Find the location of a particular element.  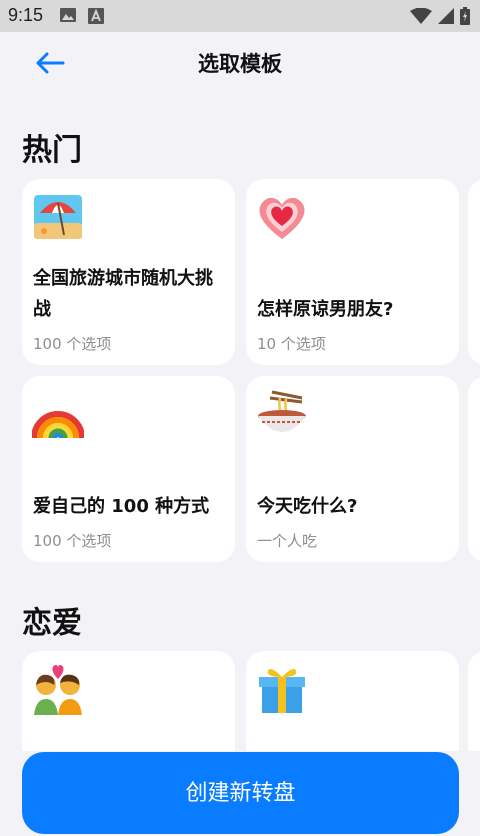

template-card: 全国旅游城市随机大挑战 100 个选项 is located at coordinates (128, 272).